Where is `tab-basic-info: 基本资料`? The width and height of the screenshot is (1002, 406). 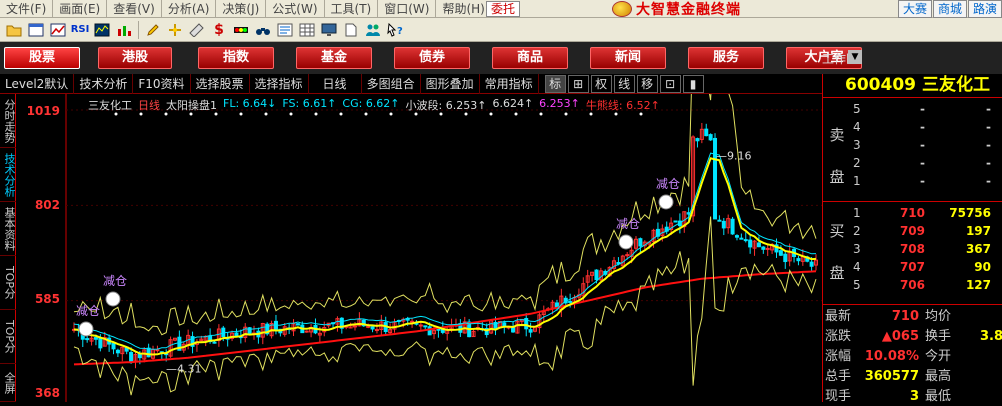 tab-basic-info: 基本资料 is located at coordinates (8, 229).